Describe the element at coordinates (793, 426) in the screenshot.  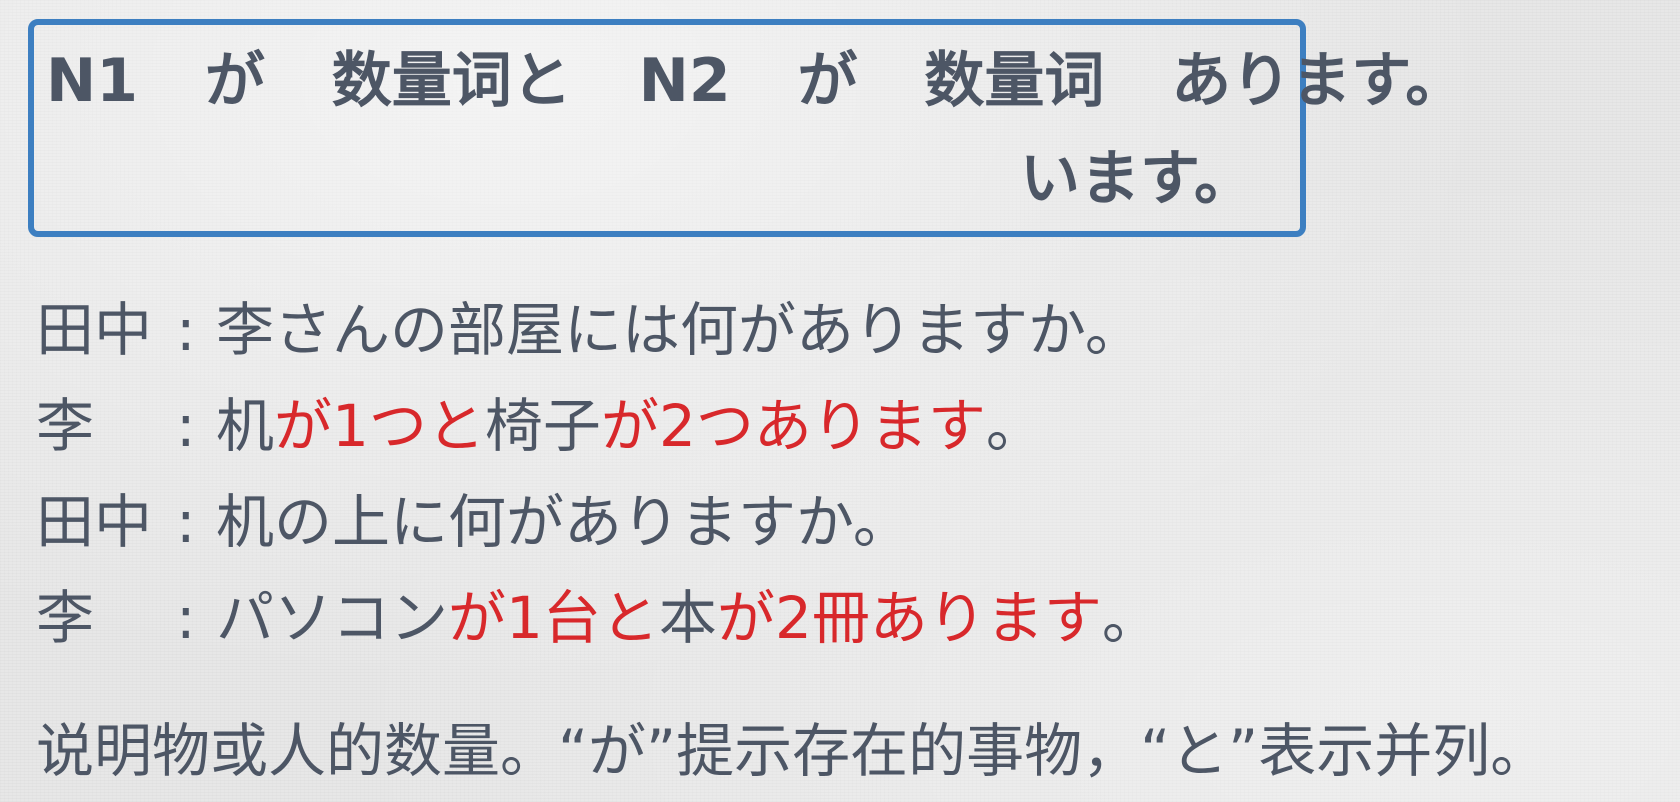
I see `highlight-segment: が2つあります` at that location.